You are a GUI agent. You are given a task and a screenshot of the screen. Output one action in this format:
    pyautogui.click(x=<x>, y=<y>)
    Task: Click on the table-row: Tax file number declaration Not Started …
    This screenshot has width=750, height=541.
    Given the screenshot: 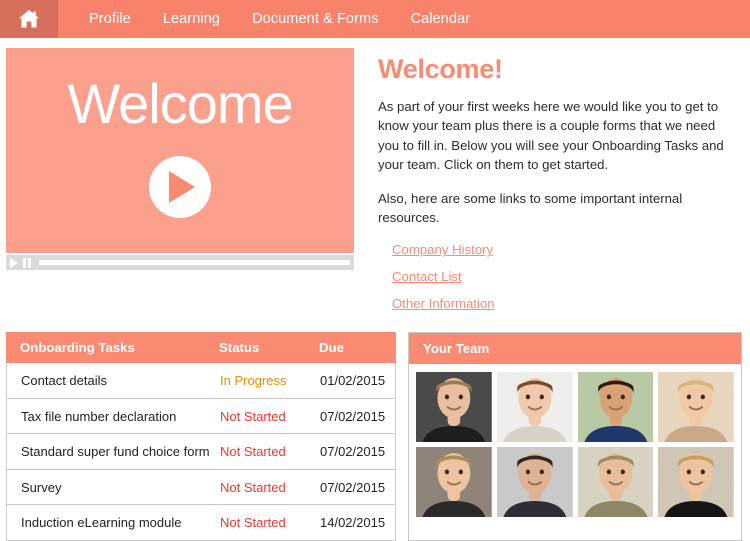 What is the action you would take?
    pyautogui.click(x=201, y=416)
    